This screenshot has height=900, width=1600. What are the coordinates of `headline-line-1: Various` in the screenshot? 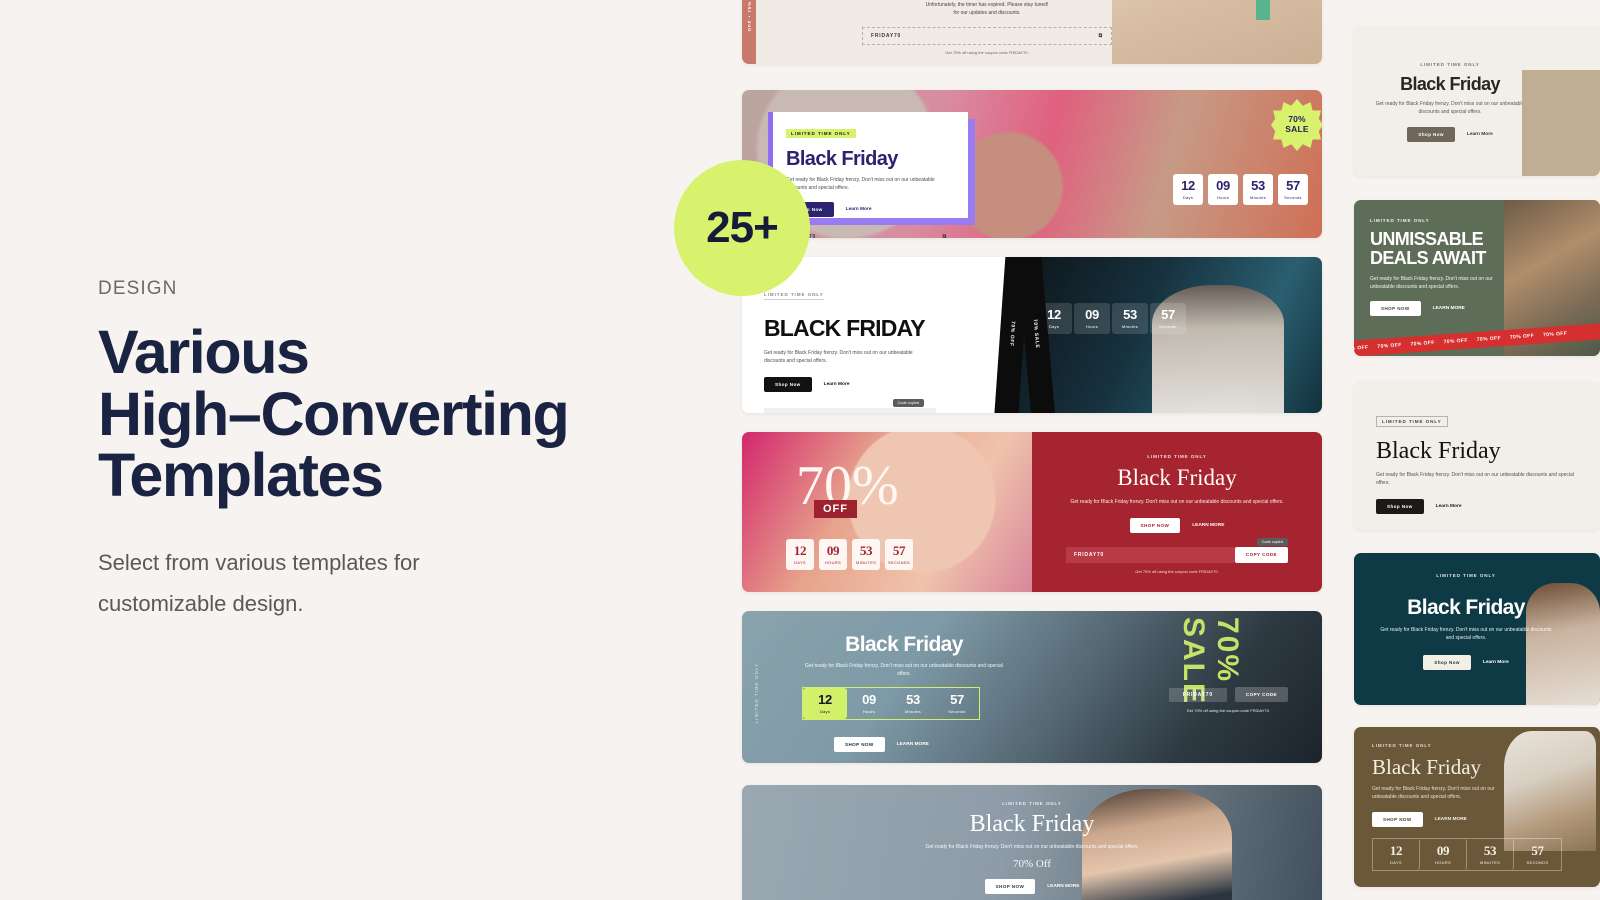 It's located at (204, 352).